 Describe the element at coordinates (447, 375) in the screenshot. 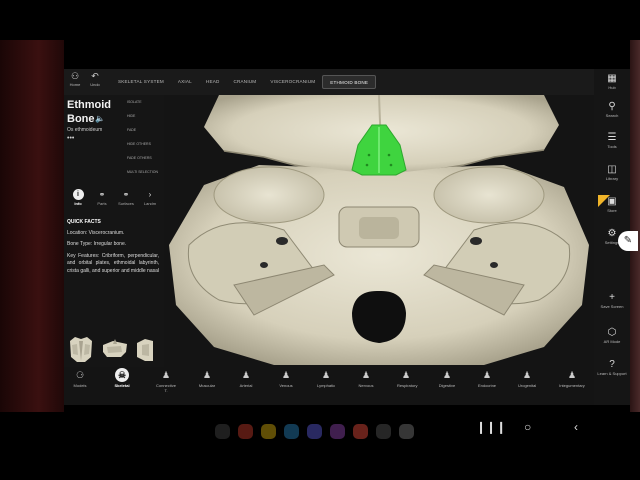

I see `digestive-icon: ♟` at that location.